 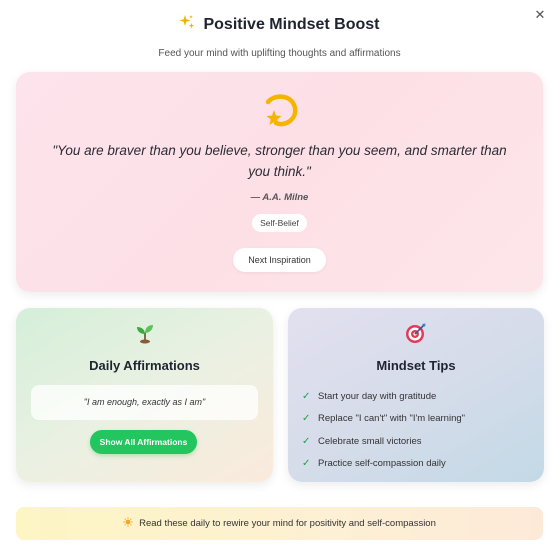 What do you see at coordinates (187, 24) in the screenshot?
I see `sparkles-icon` at bounding box center [187, 24].